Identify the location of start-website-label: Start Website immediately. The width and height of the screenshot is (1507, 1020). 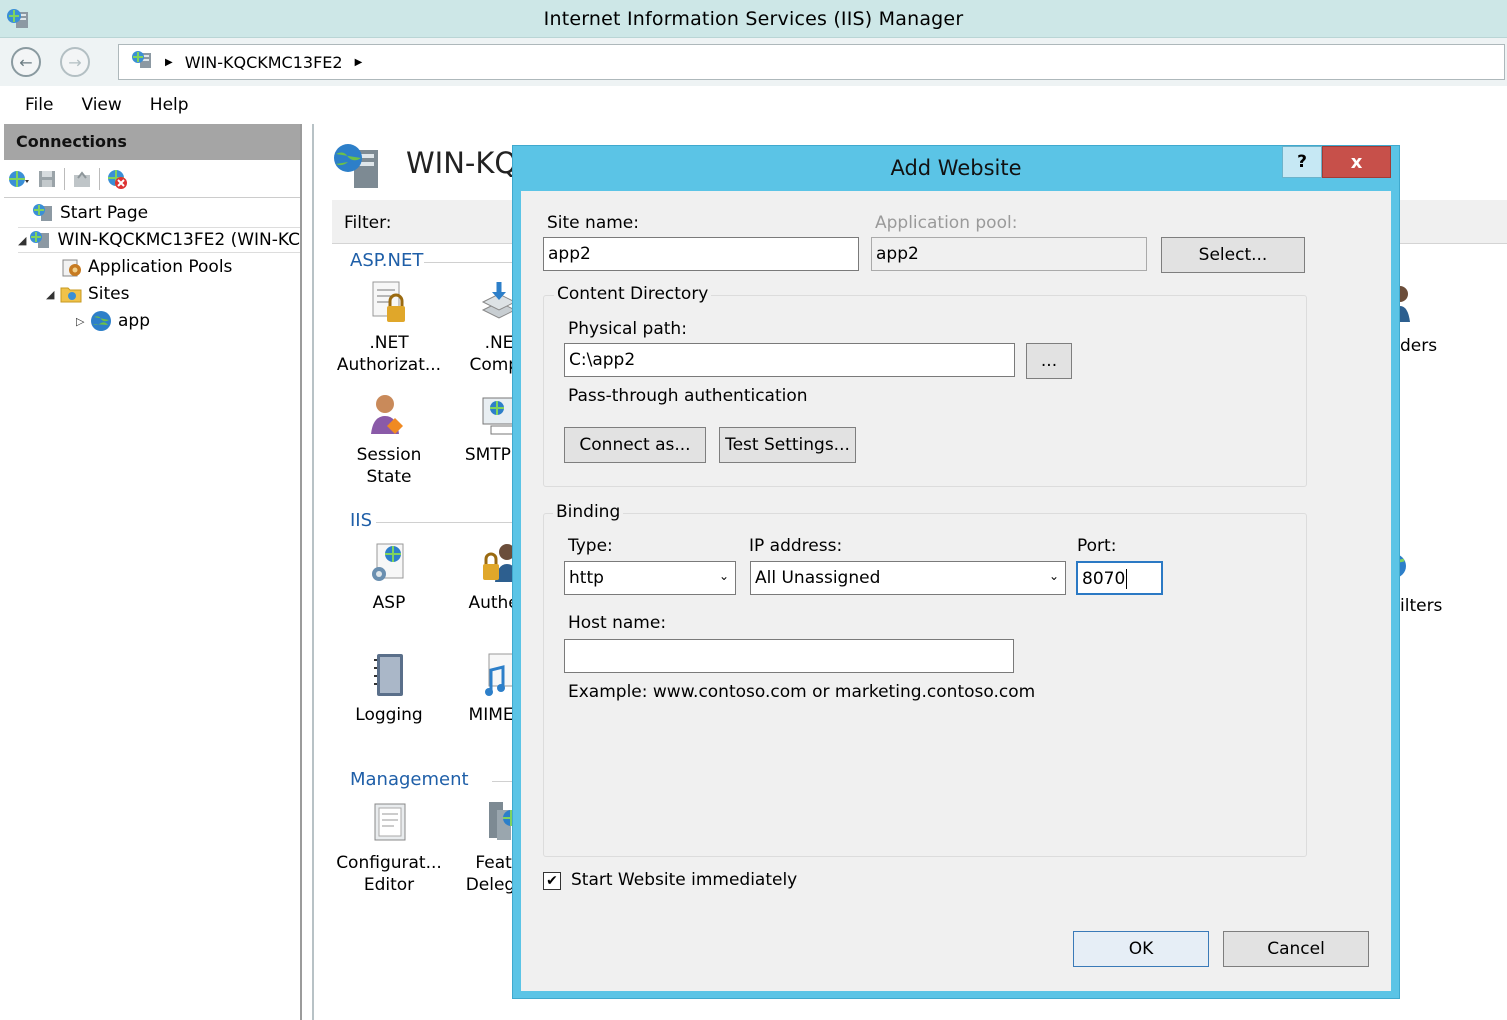
(684, 880).